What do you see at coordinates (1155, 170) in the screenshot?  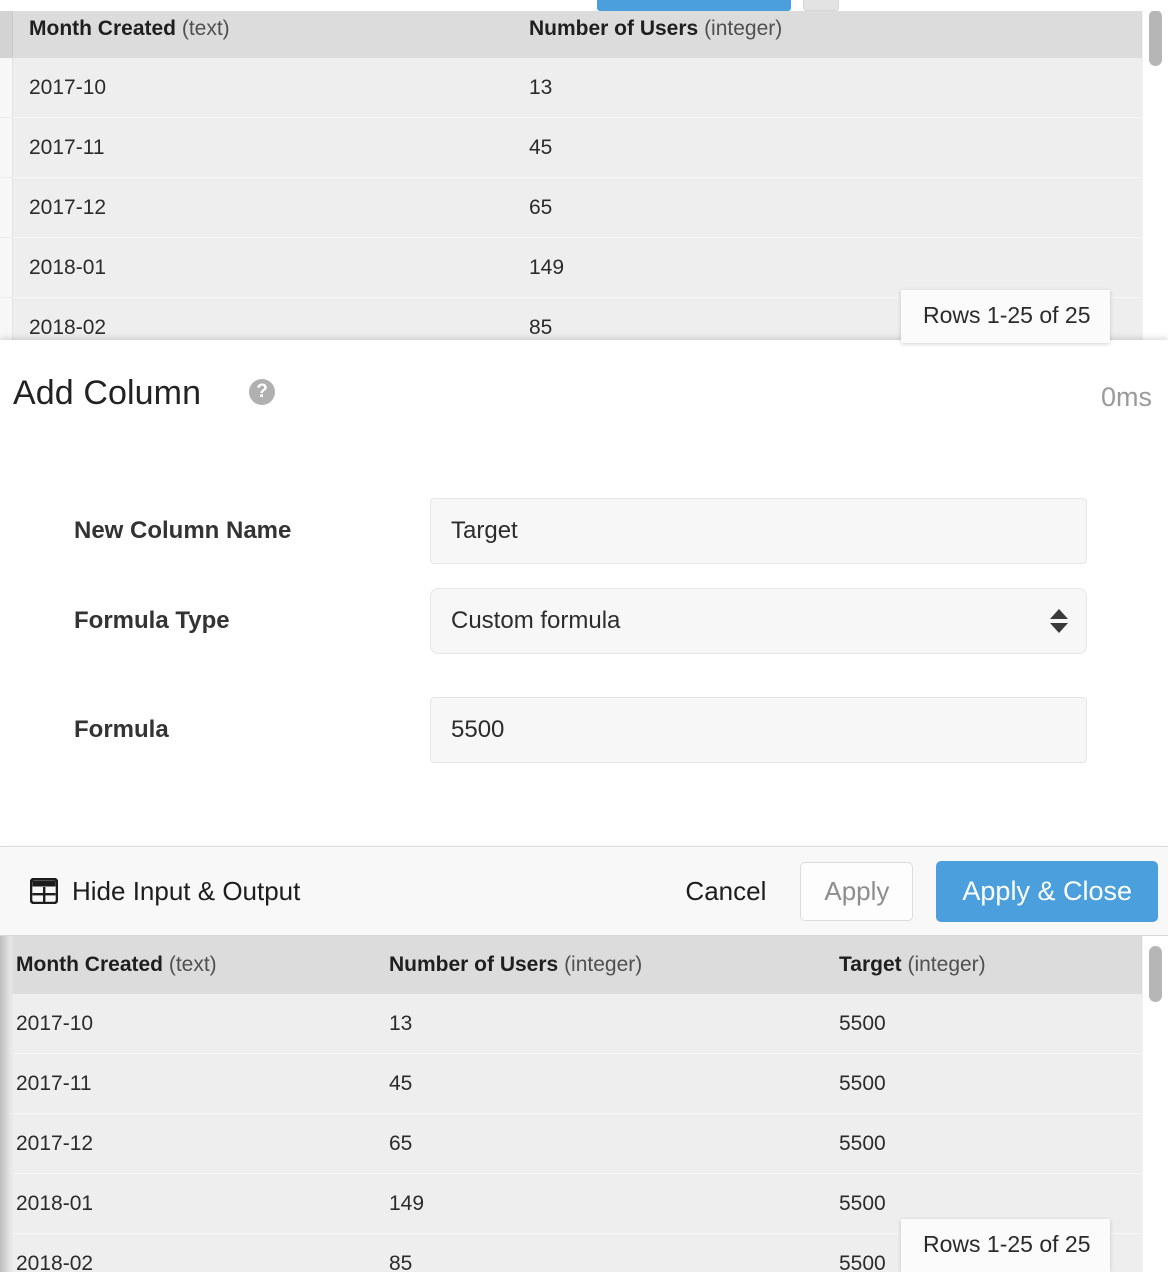 I see `input-grid-scrollbar` at bounding box center [1155, 170].